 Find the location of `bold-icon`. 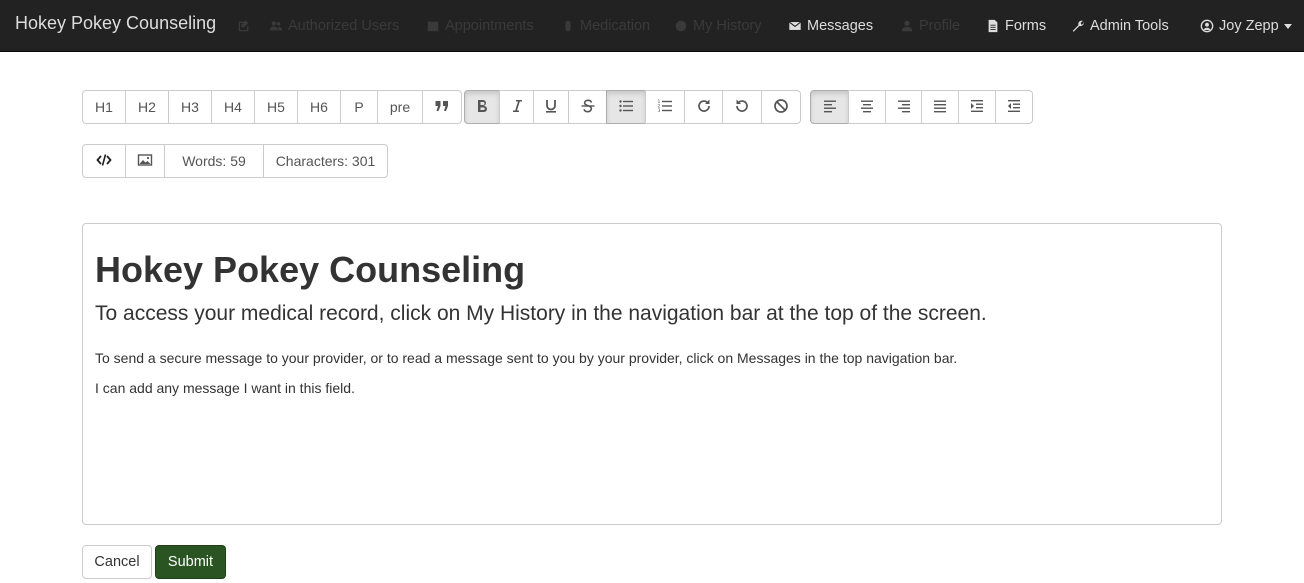

bold-icon is located at coordinates (482, 107).